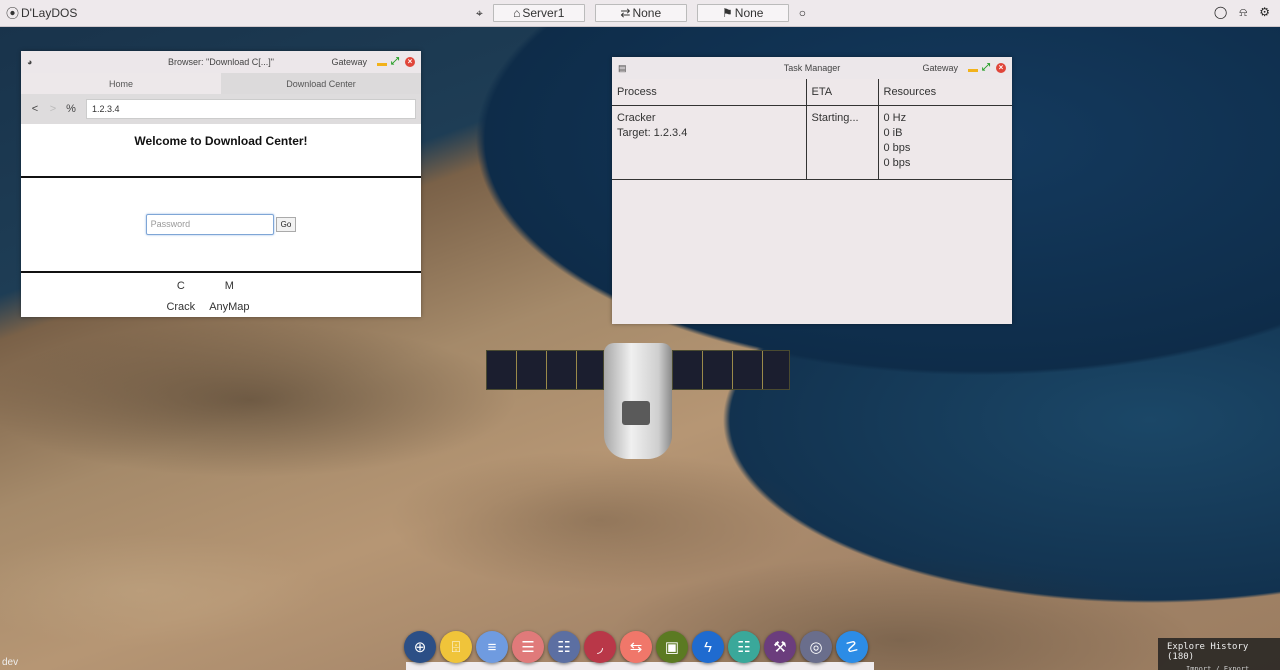 This screenshot has width=1280, height=670. Describe the element at coordinates (71, 109) in the screenshot. I see `percent-button: %` at that location.